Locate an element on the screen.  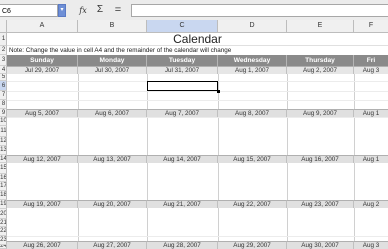
row-number: 19 is located at coordinates (3, 204).